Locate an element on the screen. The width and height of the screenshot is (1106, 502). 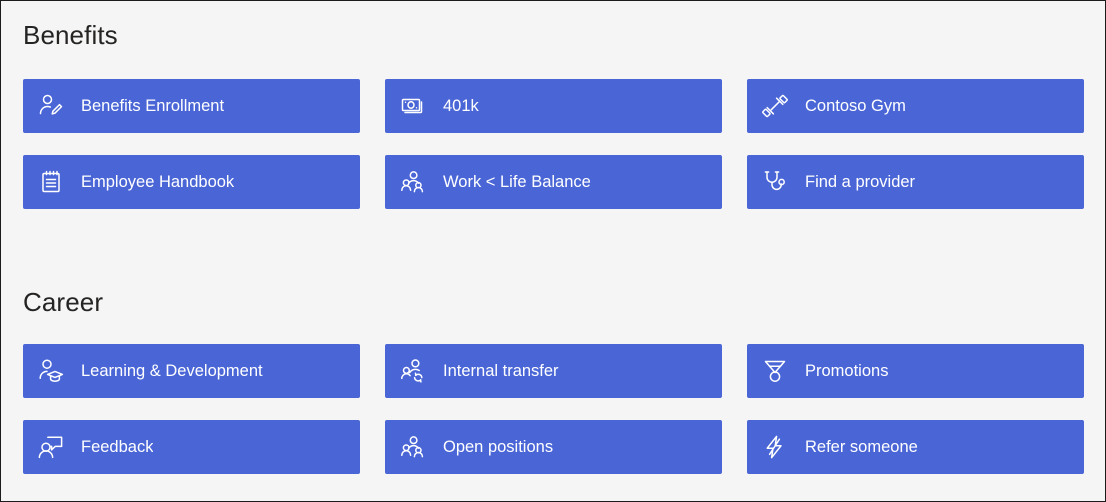
tile-label: 401k is located at coordinates (461, 106).